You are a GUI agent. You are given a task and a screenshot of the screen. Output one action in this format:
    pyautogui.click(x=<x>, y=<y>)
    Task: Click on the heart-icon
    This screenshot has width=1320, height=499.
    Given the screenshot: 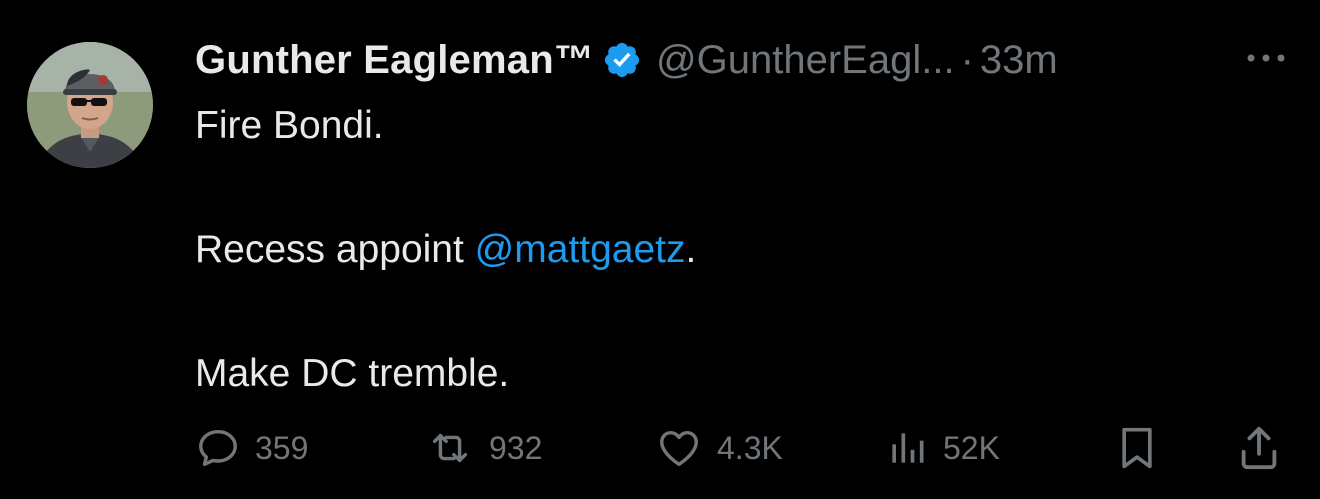 What is the action you would take?
    pyautogui.click(x=679, y=448)
    